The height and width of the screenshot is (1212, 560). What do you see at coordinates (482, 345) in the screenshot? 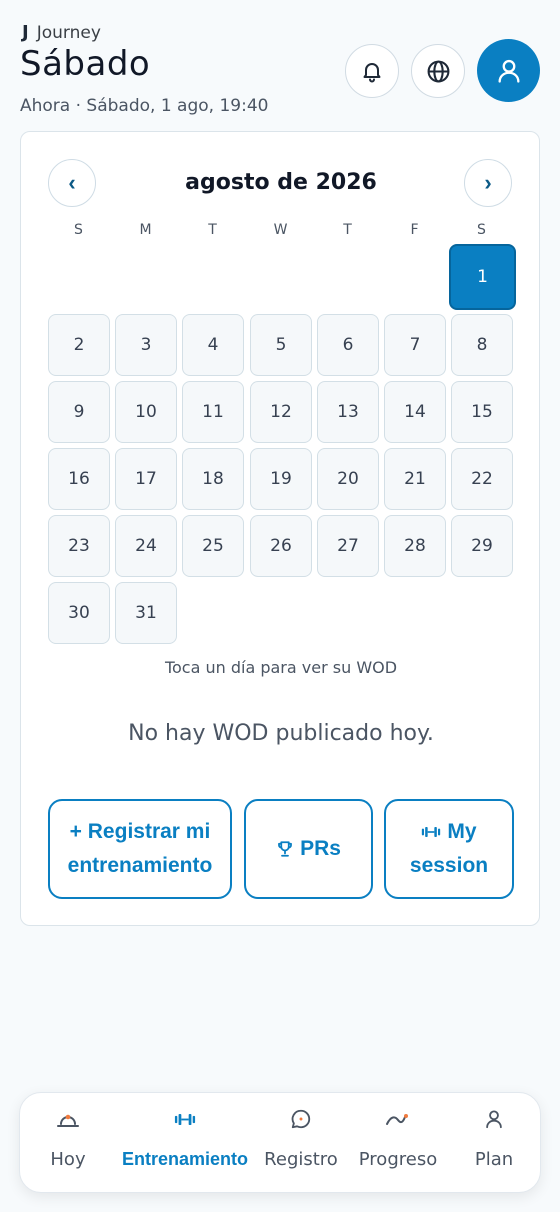
I see `calendar-day: 8` at bounding box center [482, 345].